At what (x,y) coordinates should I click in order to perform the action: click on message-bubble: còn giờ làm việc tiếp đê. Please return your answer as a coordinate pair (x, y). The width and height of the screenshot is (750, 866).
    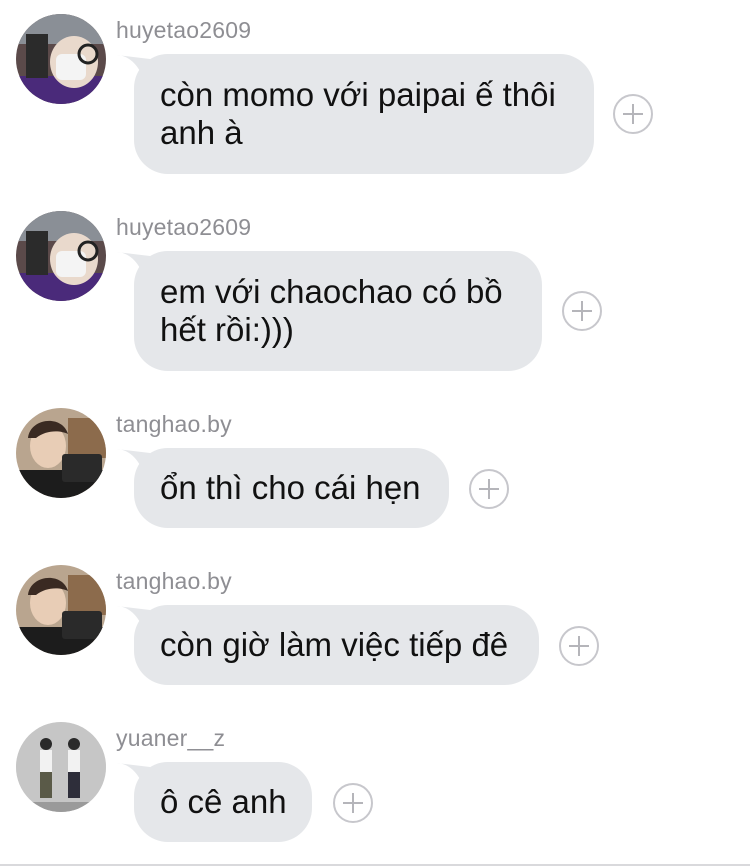
    Looking at the image, I should click on (327, 645).